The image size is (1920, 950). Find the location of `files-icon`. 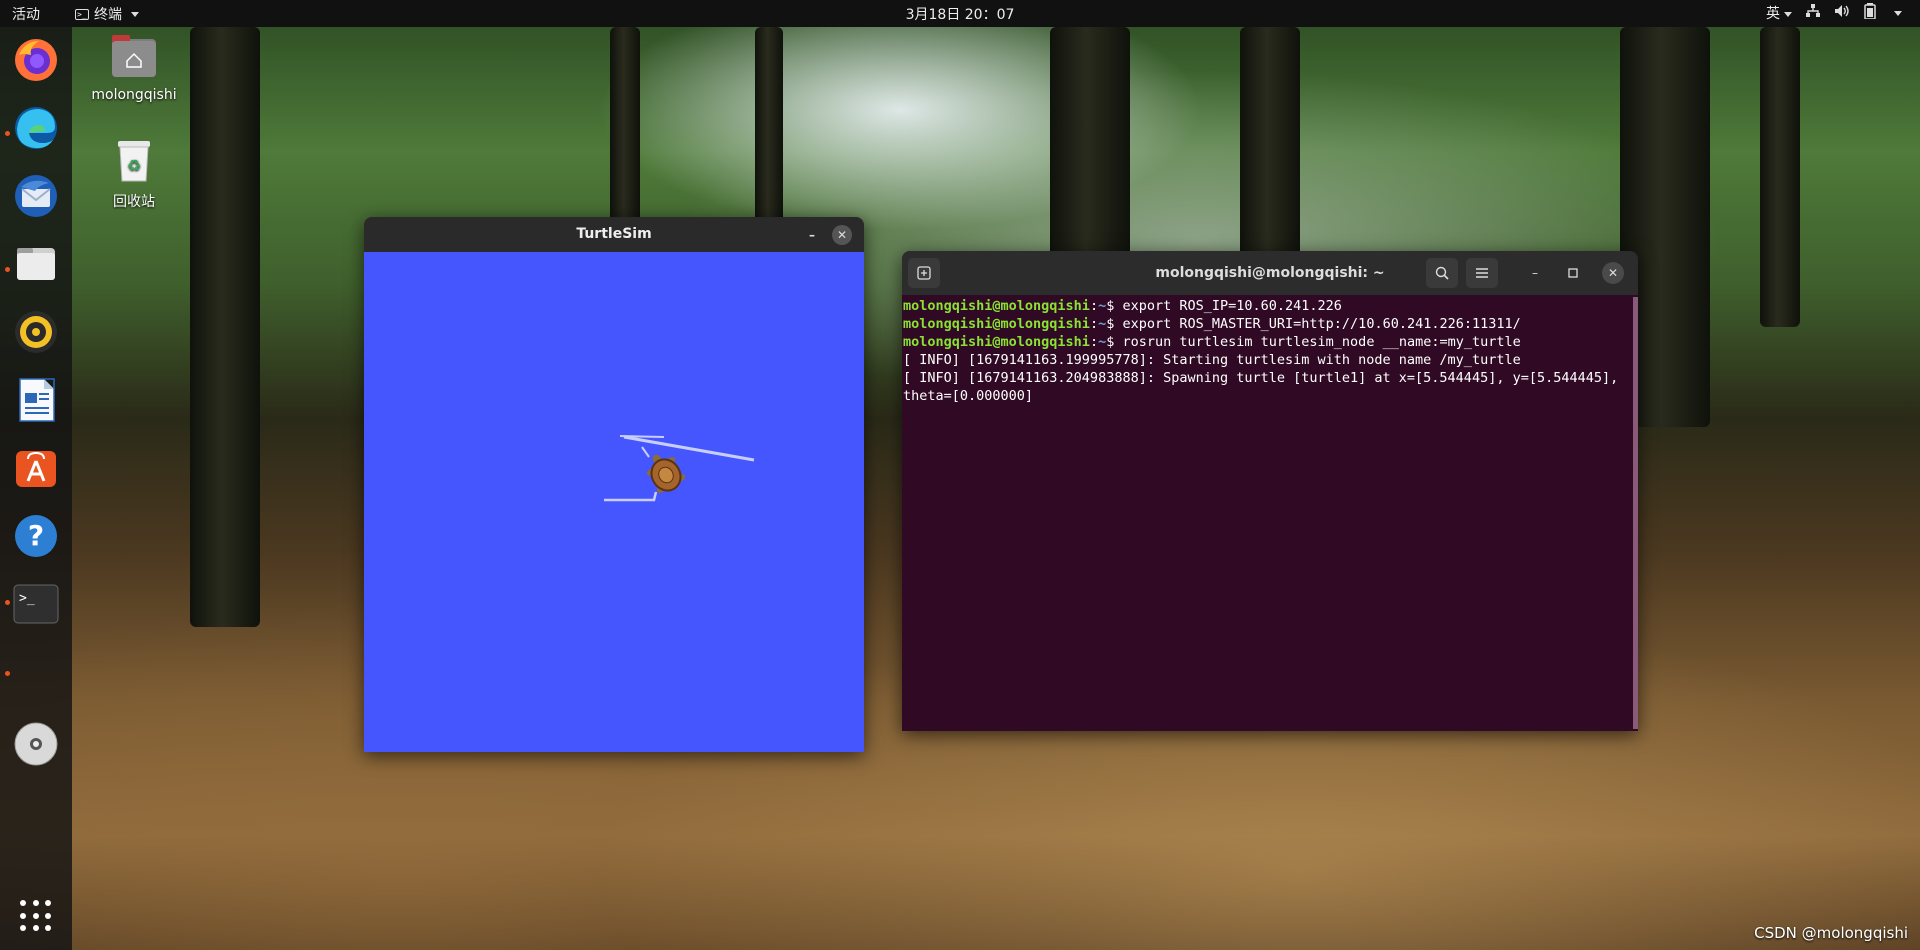

files-icon is located at coordinates (36, 264).